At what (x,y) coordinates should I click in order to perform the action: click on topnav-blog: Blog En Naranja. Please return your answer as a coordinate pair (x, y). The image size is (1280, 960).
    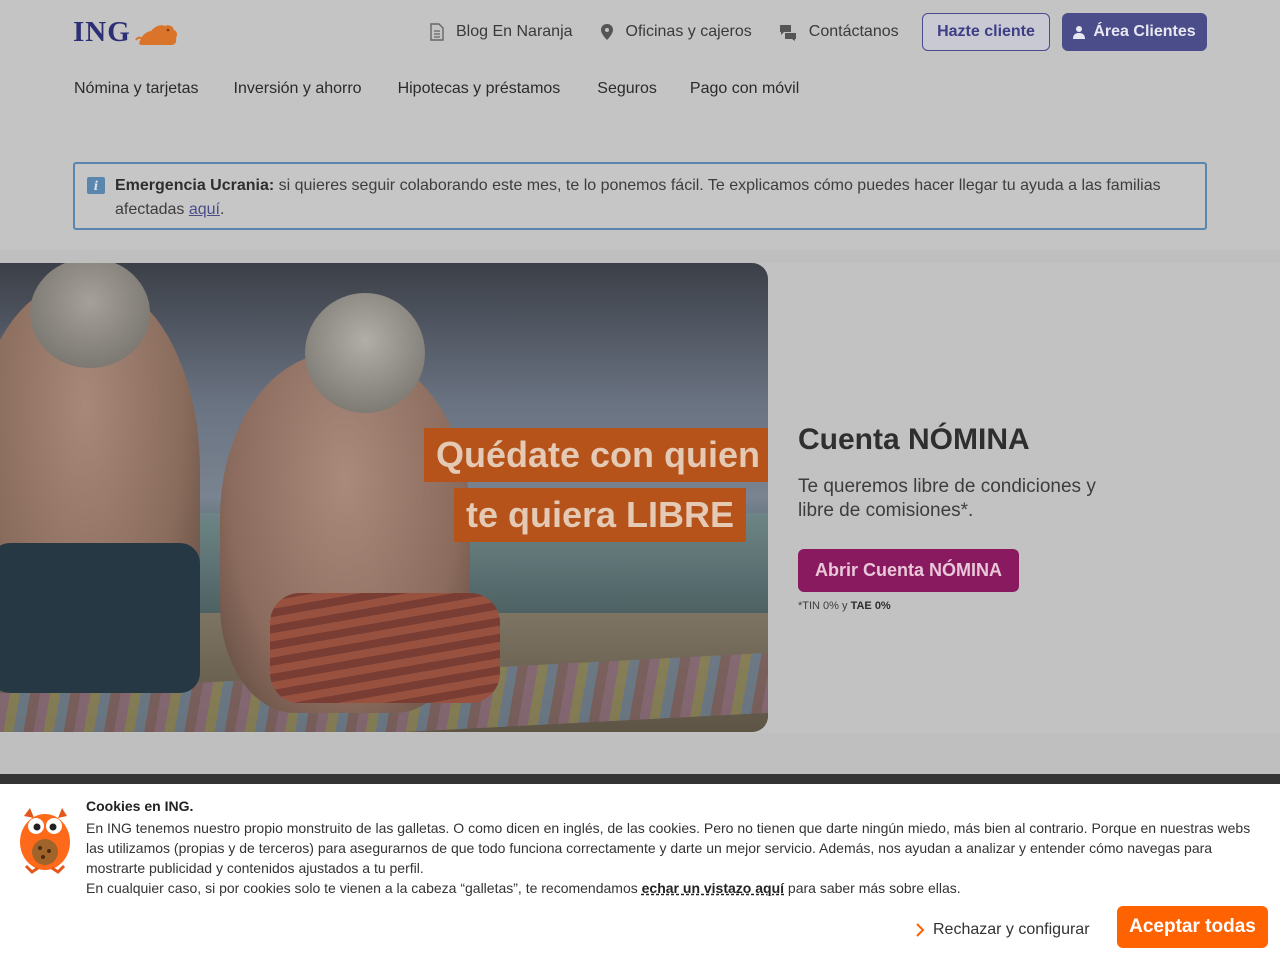
    Looking at the image, I should click on (501, 32).